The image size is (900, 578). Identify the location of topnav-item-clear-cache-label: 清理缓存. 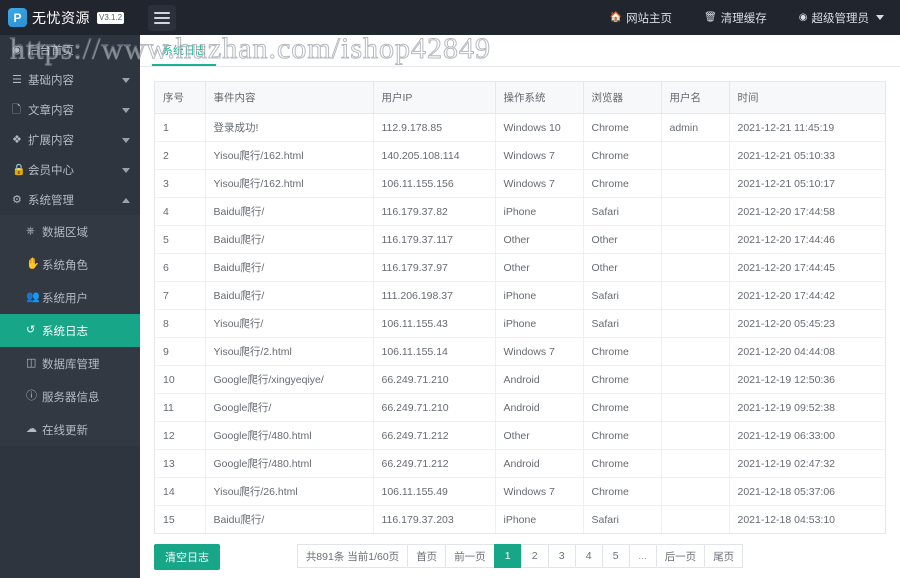
(743, 18).